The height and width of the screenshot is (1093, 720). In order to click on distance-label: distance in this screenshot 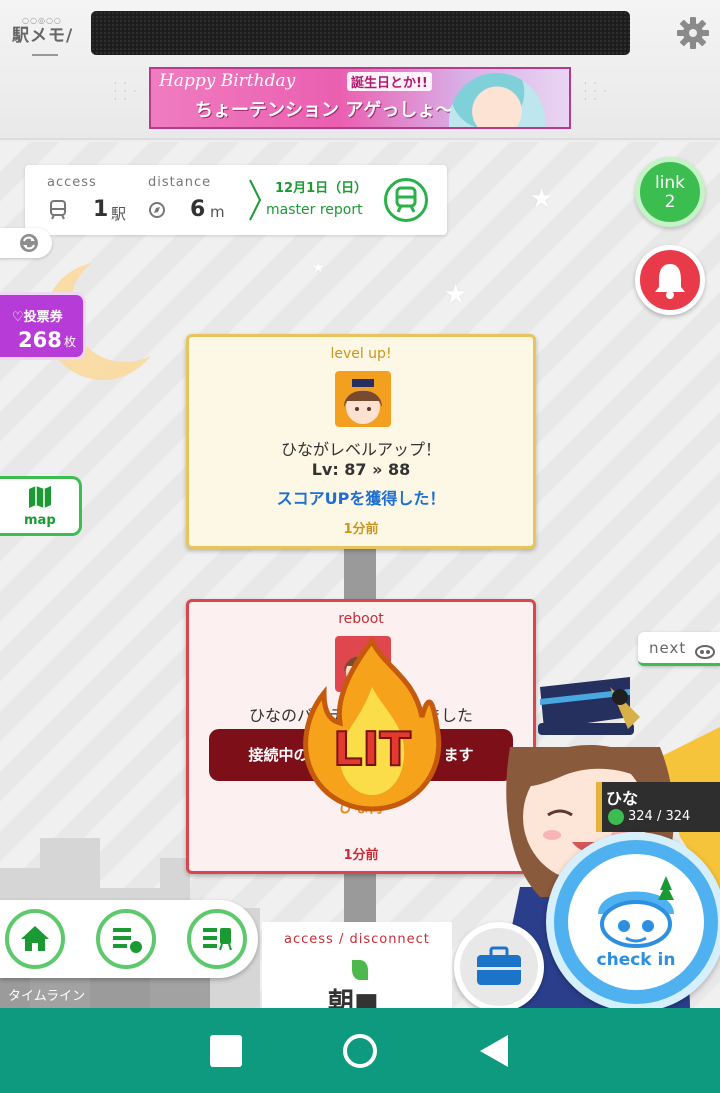, I will do `click(180, 182)`.